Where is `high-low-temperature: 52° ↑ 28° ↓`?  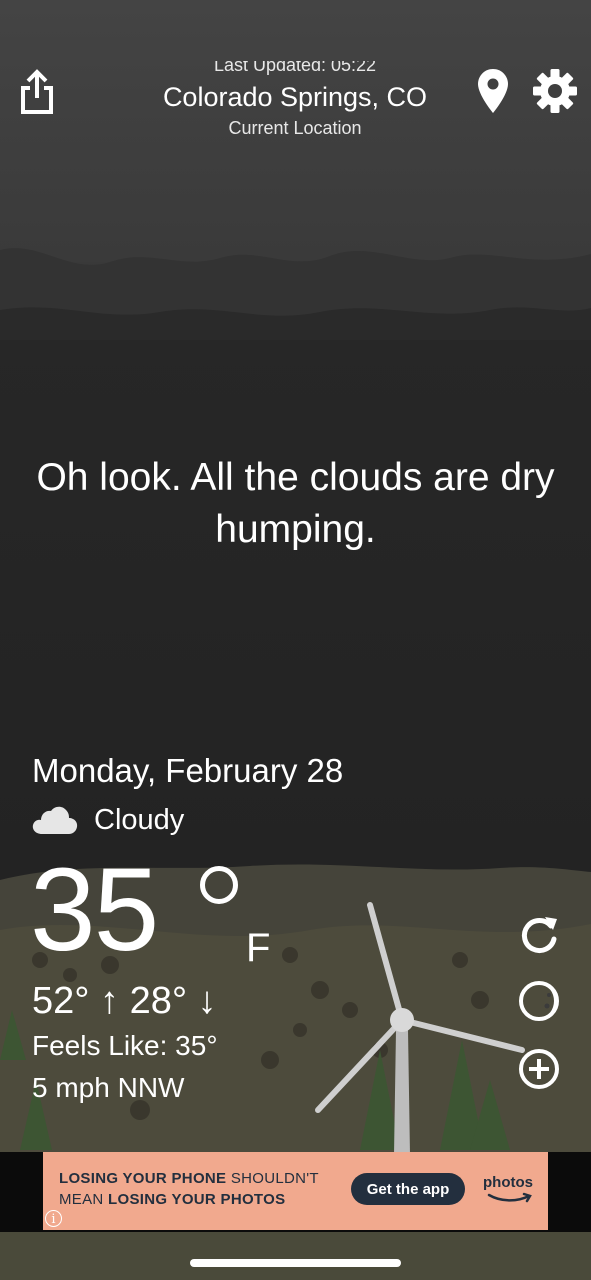 high-low-temperature: 52° ↑ 28° ↓ is located at coordinates (124, 1001).